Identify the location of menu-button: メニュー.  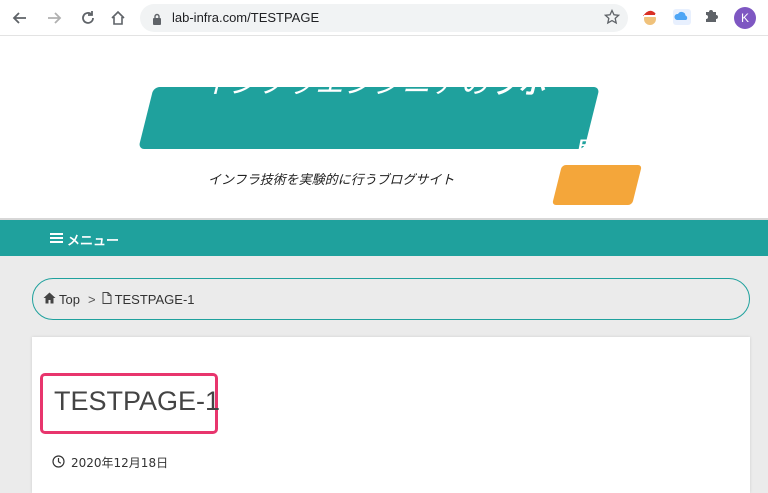
(84, 239).